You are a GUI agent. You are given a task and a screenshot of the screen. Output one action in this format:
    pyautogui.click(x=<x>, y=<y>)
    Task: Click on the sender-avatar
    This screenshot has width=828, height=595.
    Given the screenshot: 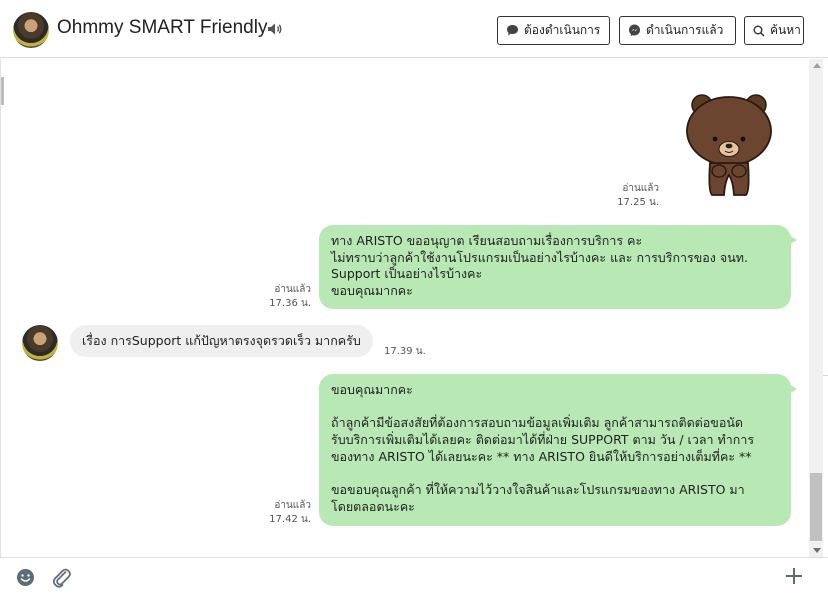 What is the action you would take?
    pyautogui.click(x=40, y=343)
    